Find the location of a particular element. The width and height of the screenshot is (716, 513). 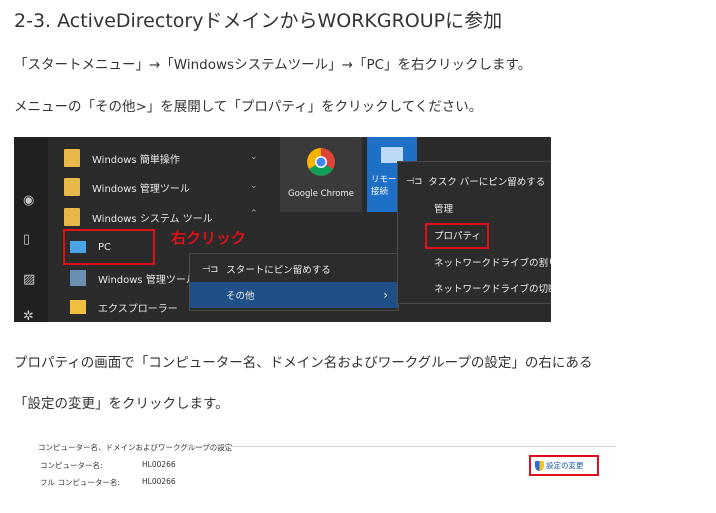

full-computer-name-label: フル コンピューター名: is located at coordinates (80, 482).